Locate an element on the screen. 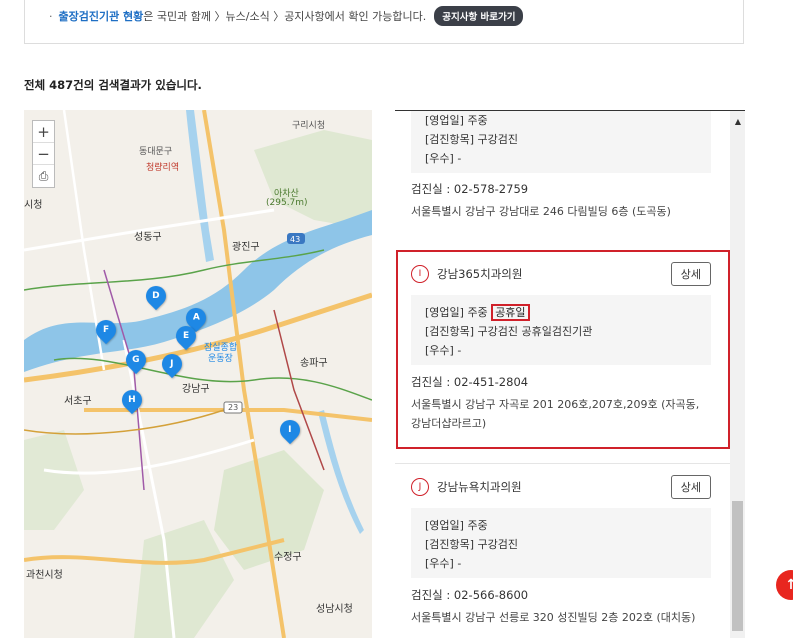 The image size is (793, 638). notice-shortcut-button: 공지사항 바로가기 is located at coordinates (479, 16).